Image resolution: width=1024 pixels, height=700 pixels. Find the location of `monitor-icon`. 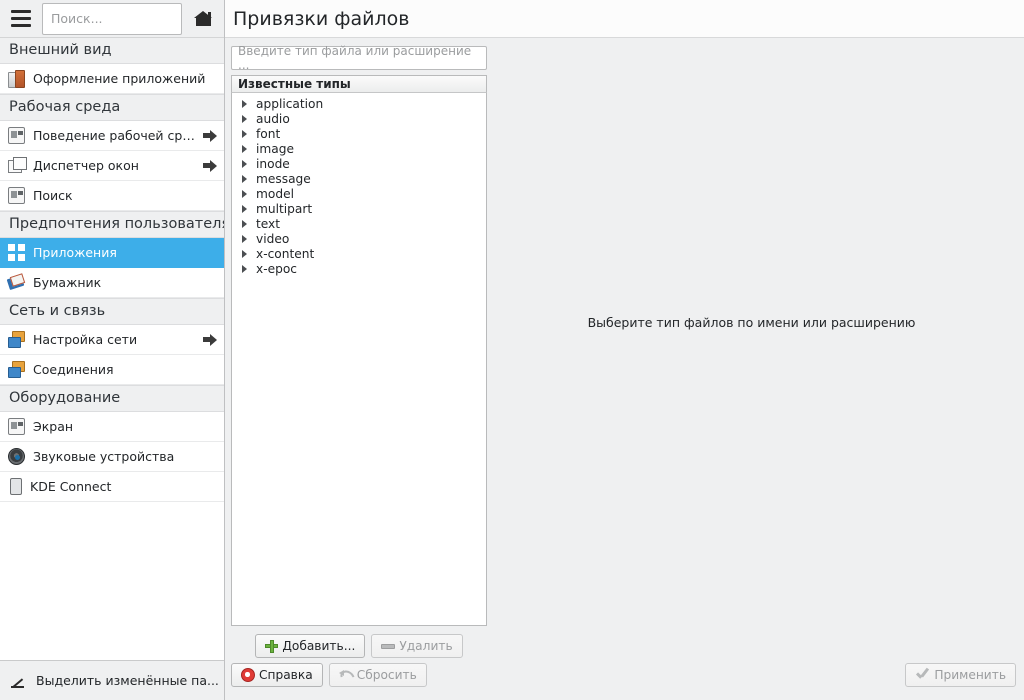

monitor-icon is located at coordinates (16, 426).